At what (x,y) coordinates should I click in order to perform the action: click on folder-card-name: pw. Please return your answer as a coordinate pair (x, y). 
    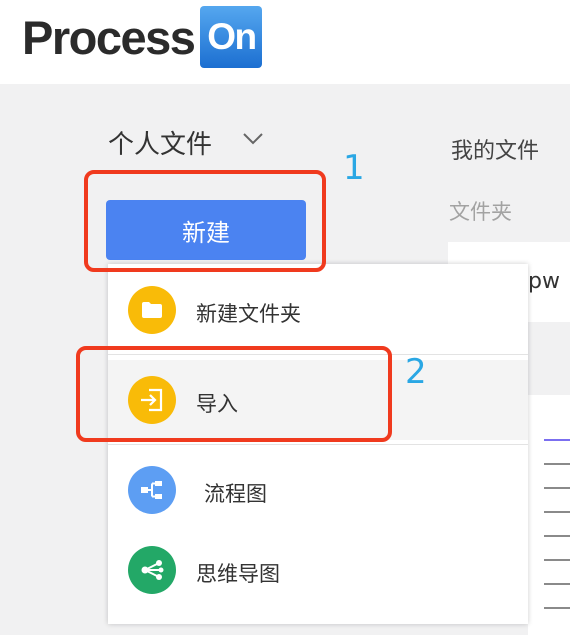
    Looking at the image, I should click on (544, 281).